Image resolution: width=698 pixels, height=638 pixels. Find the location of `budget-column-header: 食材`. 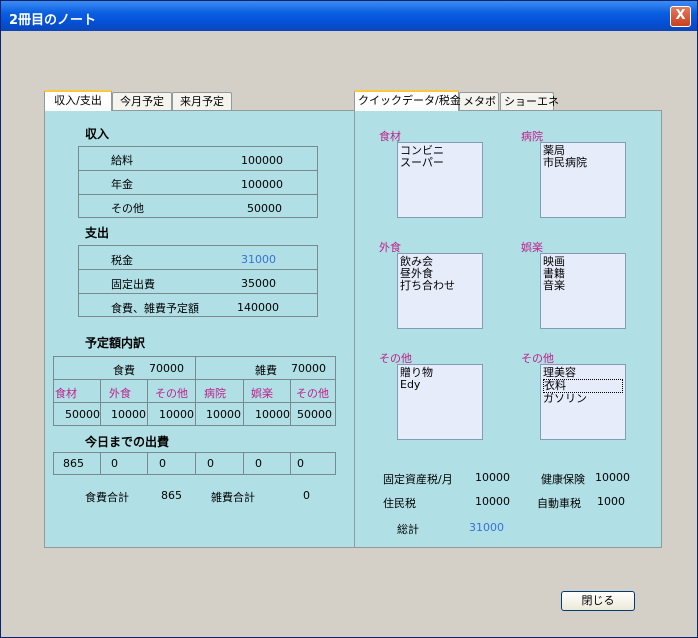

budget-column-header: 食材 is located at coordinates (66, 393).